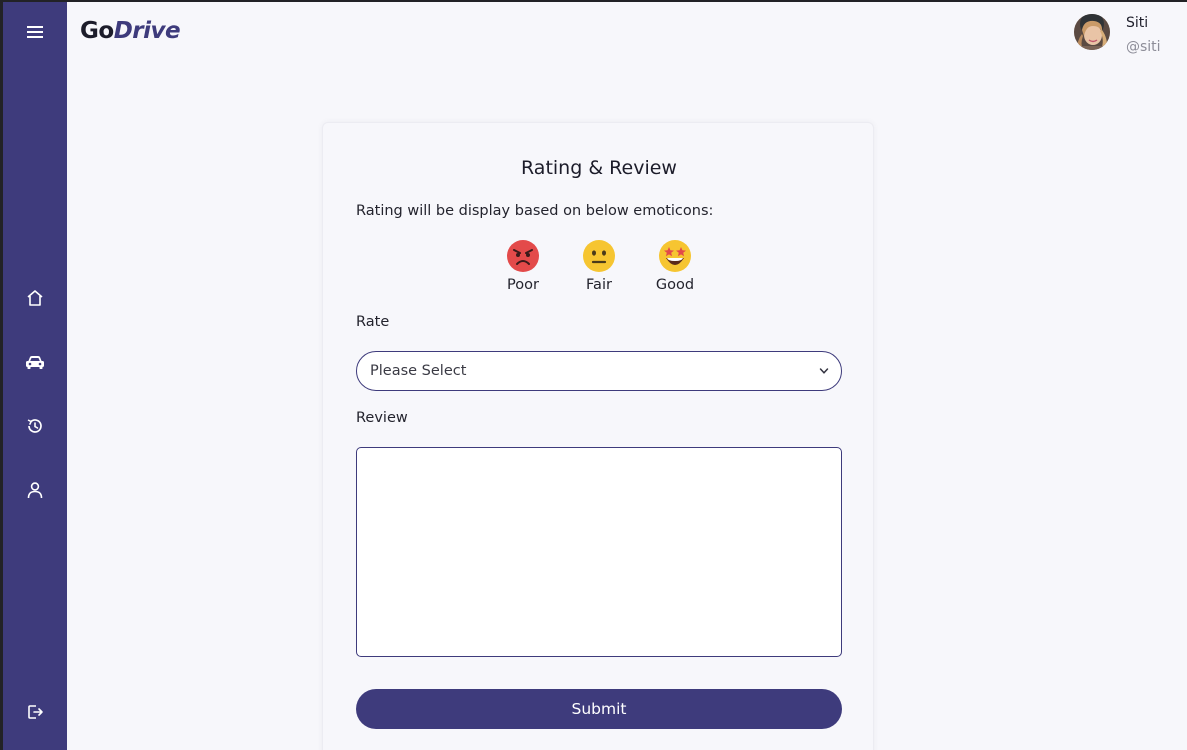 This screenshot has width=1187, height=750. What do you see at coordinates (1143, 35) in the screenshot?
I see `user-meta: Siti @siti` at bounding box center [1143, 35].